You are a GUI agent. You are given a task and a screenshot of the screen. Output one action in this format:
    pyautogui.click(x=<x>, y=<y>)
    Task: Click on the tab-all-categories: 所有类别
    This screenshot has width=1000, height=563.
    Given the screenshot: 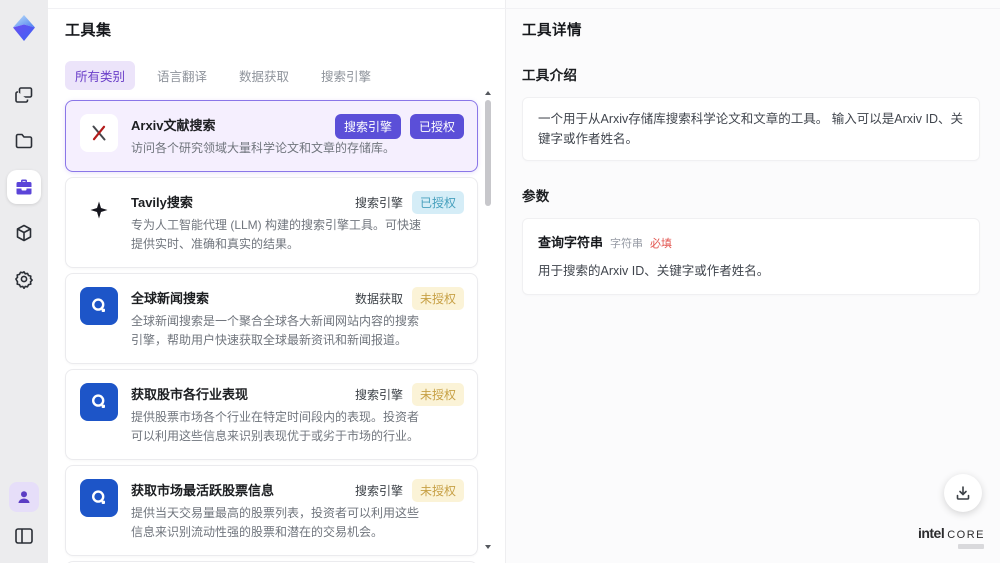 What is the action you would take?
    pyautogui.click(x=100, y=75)
    